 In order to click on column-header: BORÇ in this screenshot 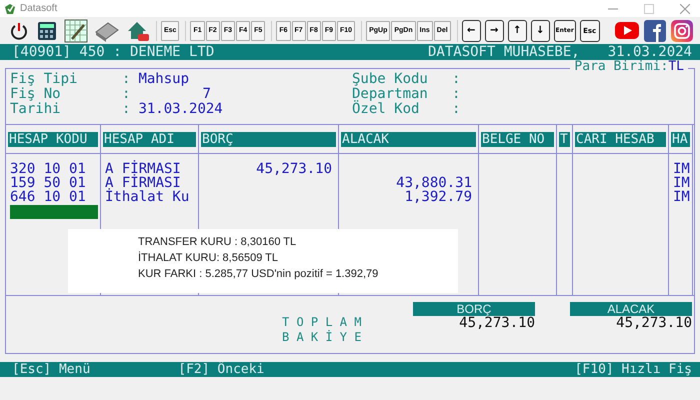, I will do `click(268, 139)`.